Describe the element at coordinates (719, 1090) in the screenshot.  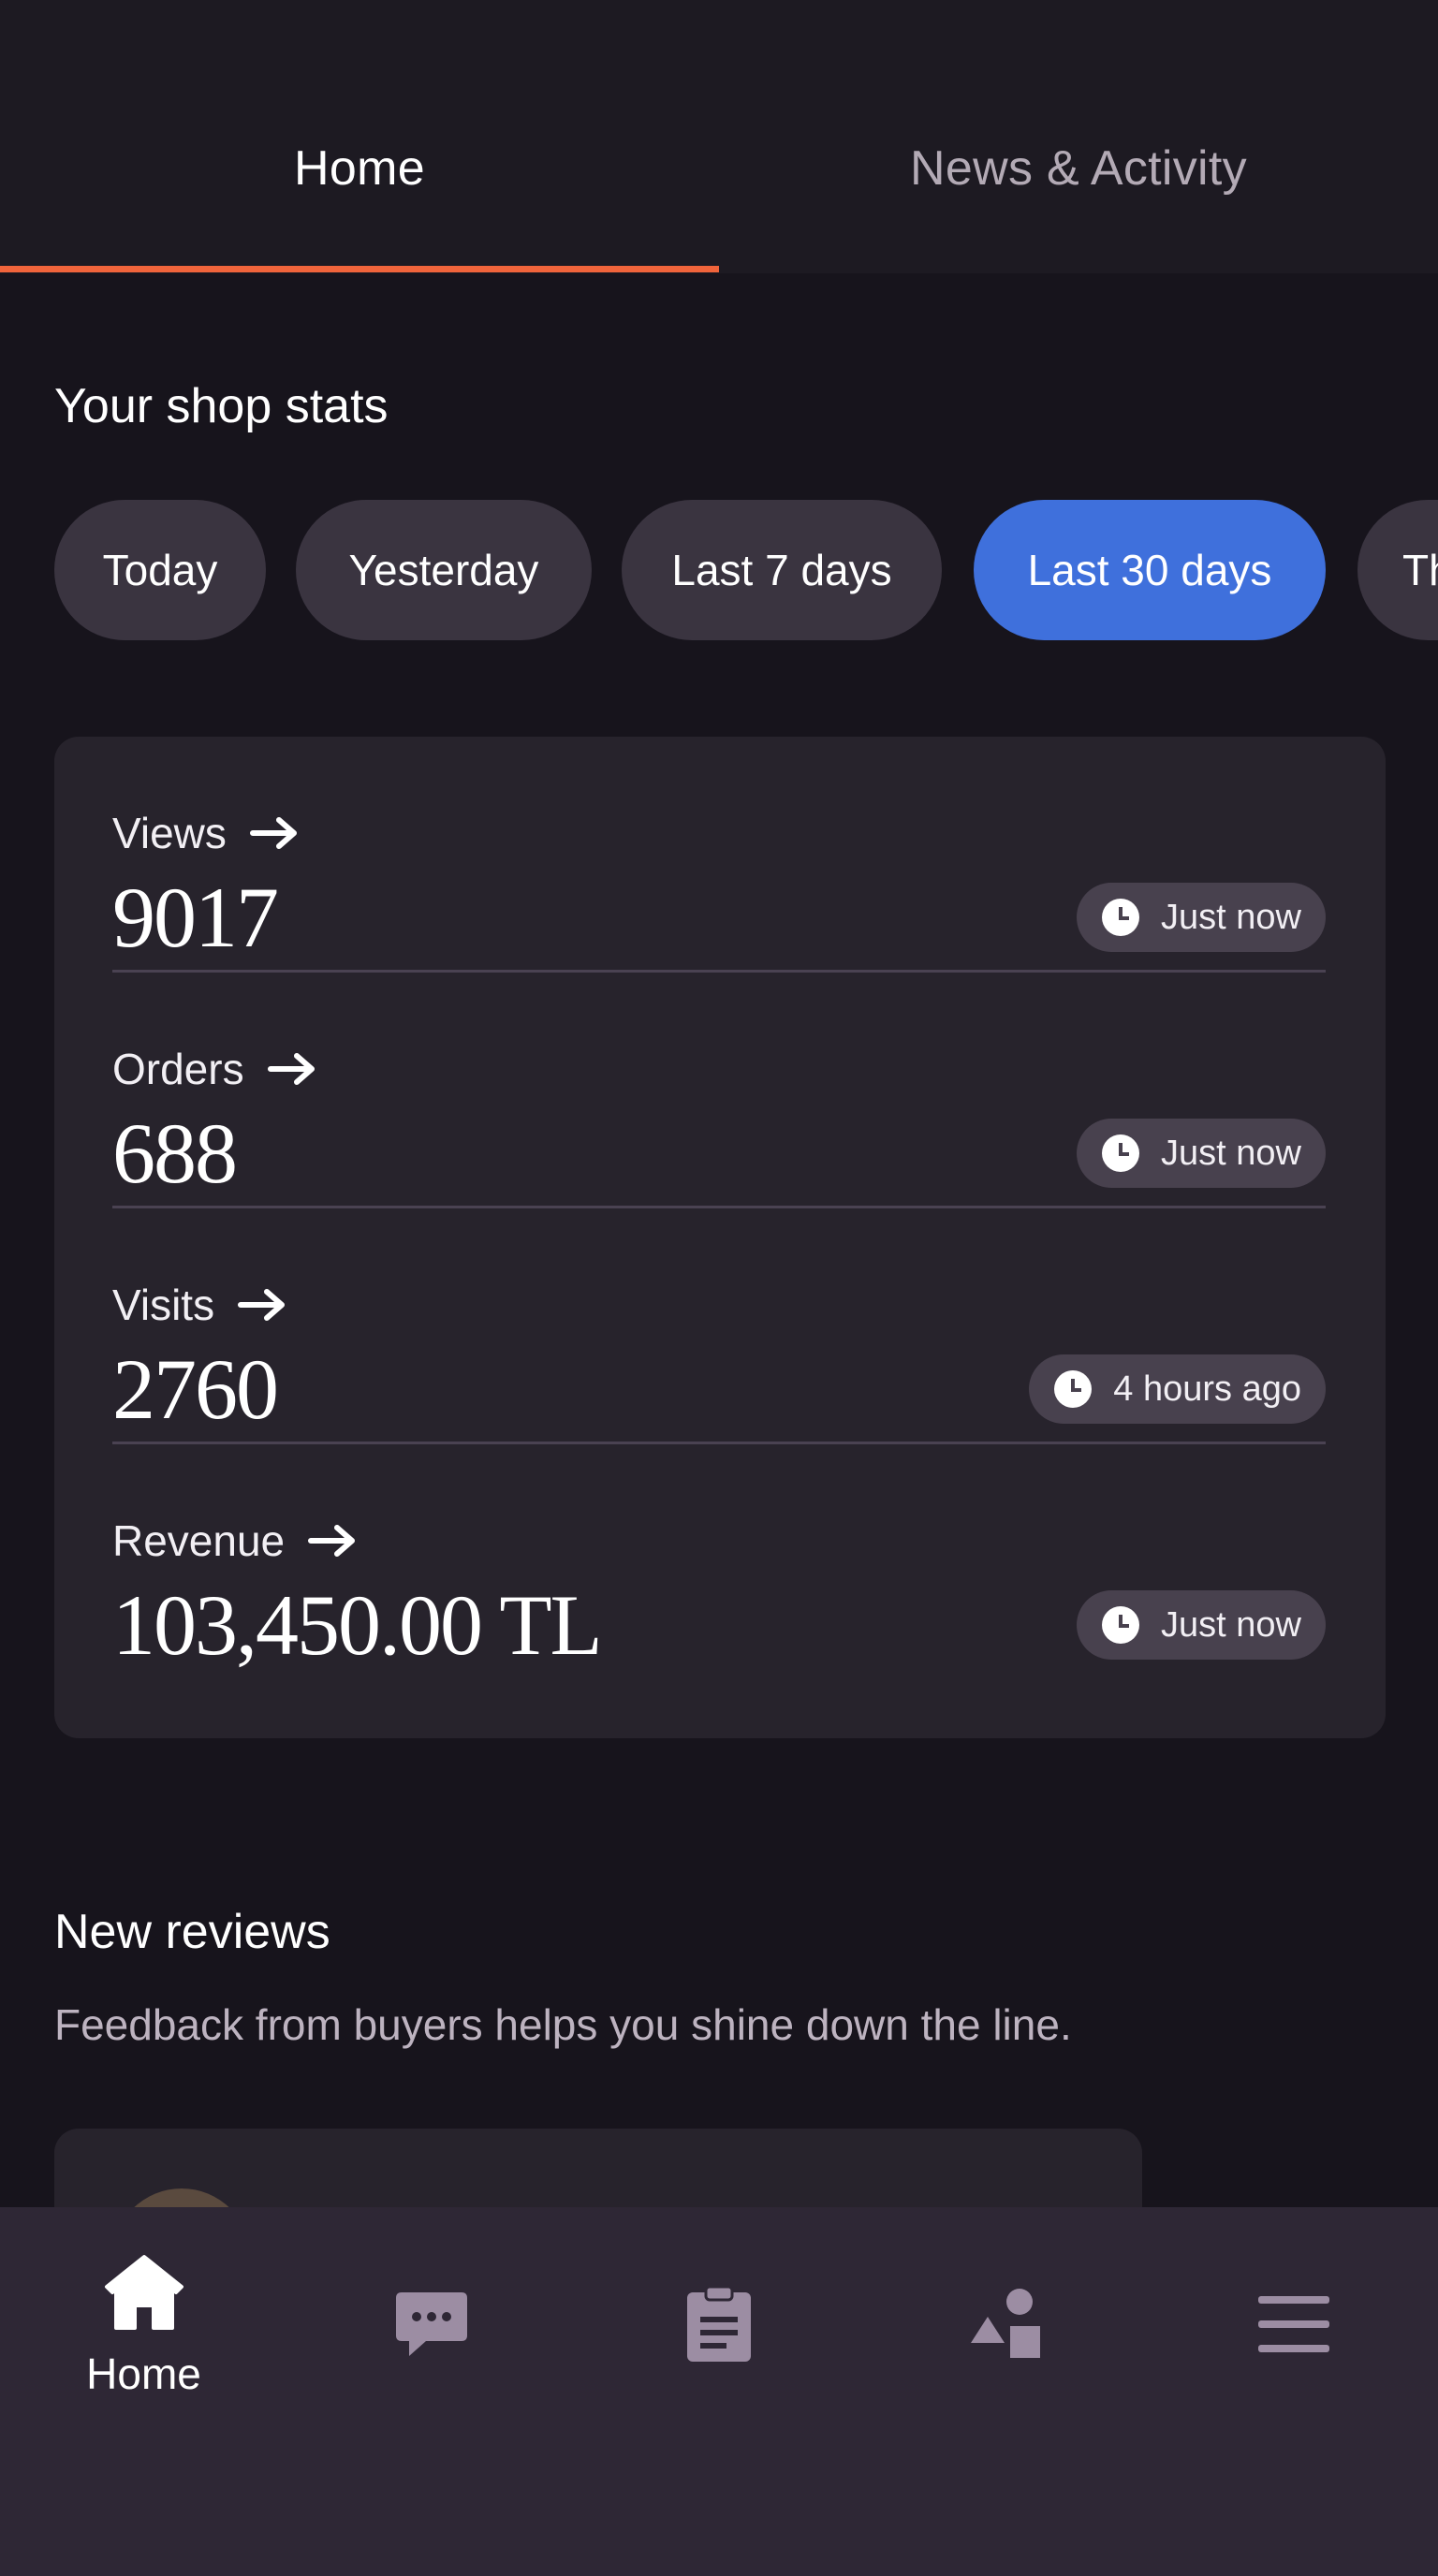
I see `stat-row-orders: Orders 688 Just now` at that location.